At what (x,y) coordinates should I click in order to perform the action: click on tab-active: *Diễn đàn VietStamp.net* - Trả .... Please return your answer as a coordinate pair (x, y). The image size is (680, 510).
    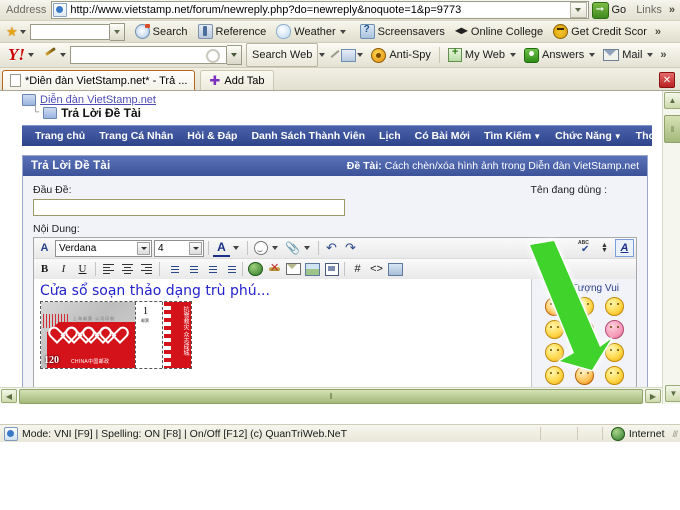
    Looking at the image, I should click on (99, 80).